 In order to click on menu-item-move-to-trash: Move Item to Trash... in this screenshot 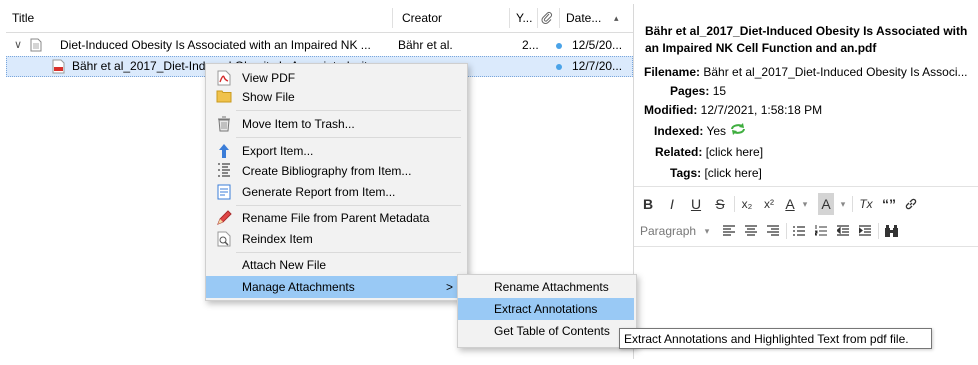, I will do `click(335, 124)`.